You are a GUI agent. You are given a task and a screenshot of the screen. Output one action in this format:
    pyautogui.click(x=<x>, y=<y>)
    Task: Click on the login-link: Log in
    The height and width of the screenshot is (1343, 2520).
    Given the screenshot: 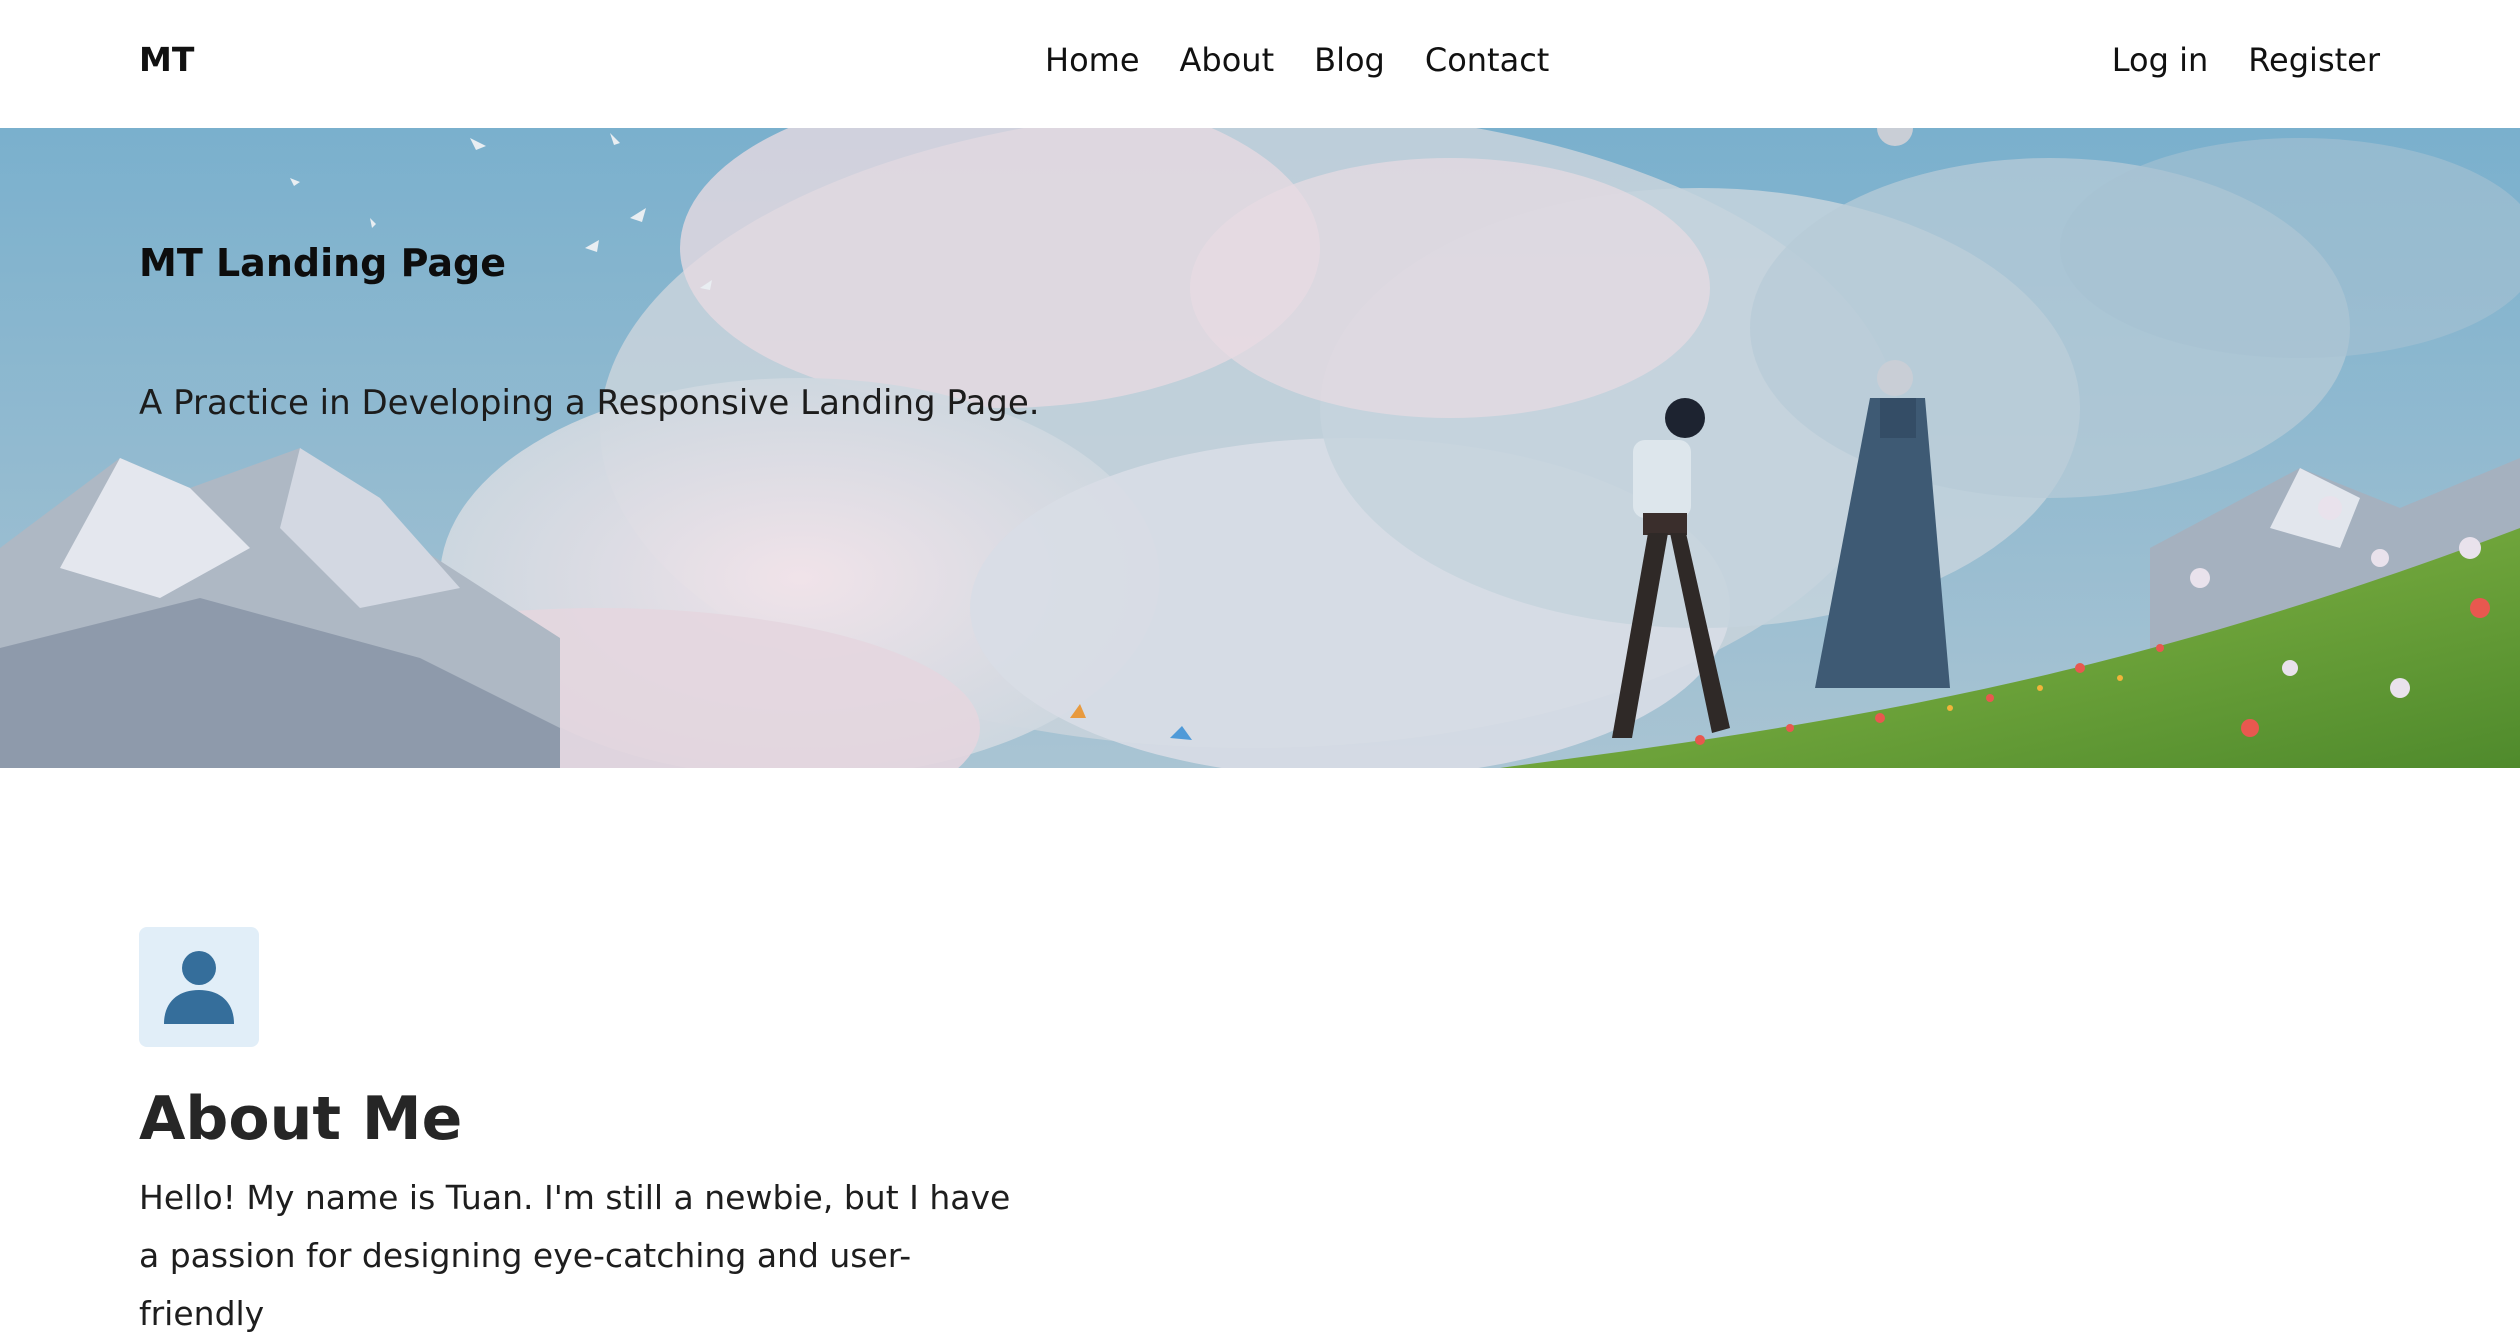 What is the action you would take?
    pyautogui.click(x=2160, y=60)
    